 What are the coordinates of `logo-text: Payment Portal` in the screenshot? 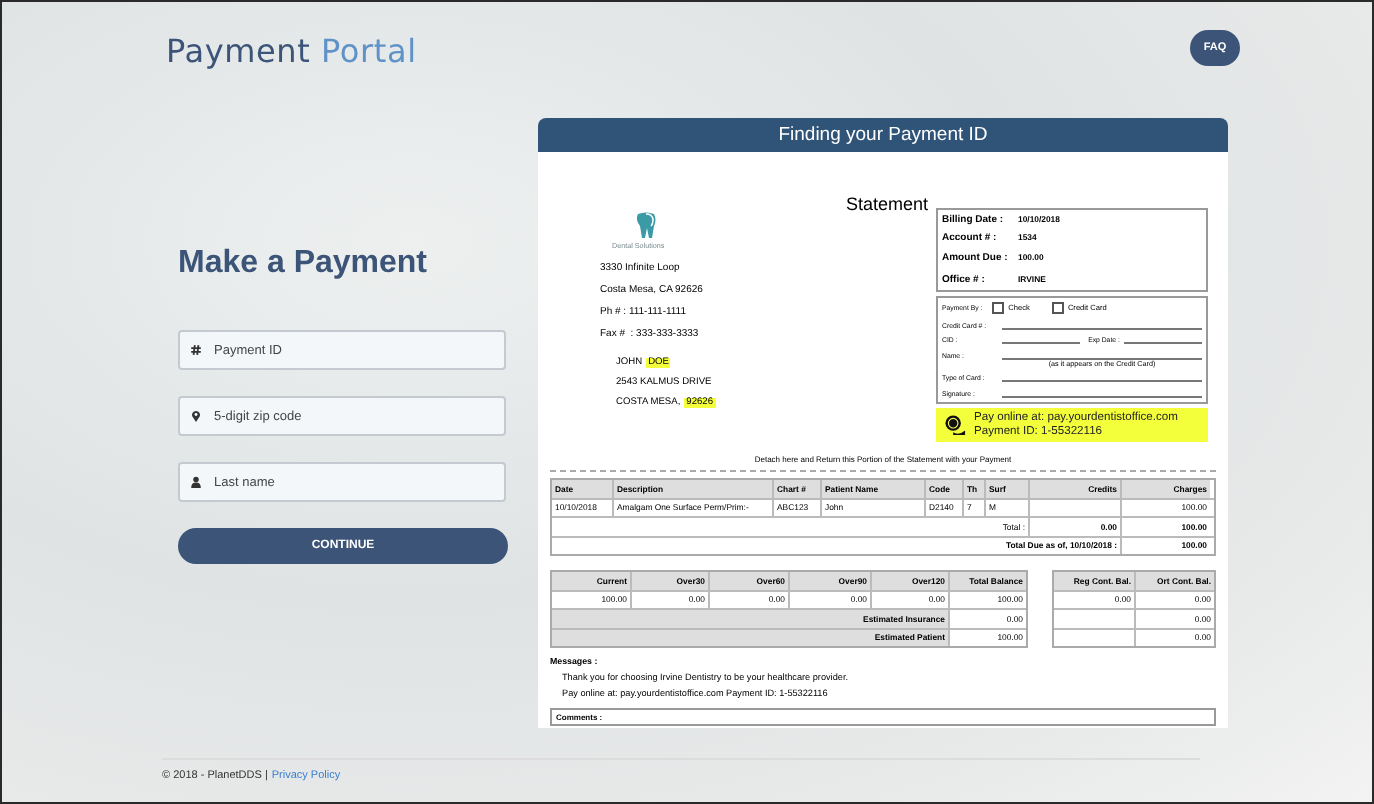 It's located at (292, 51).